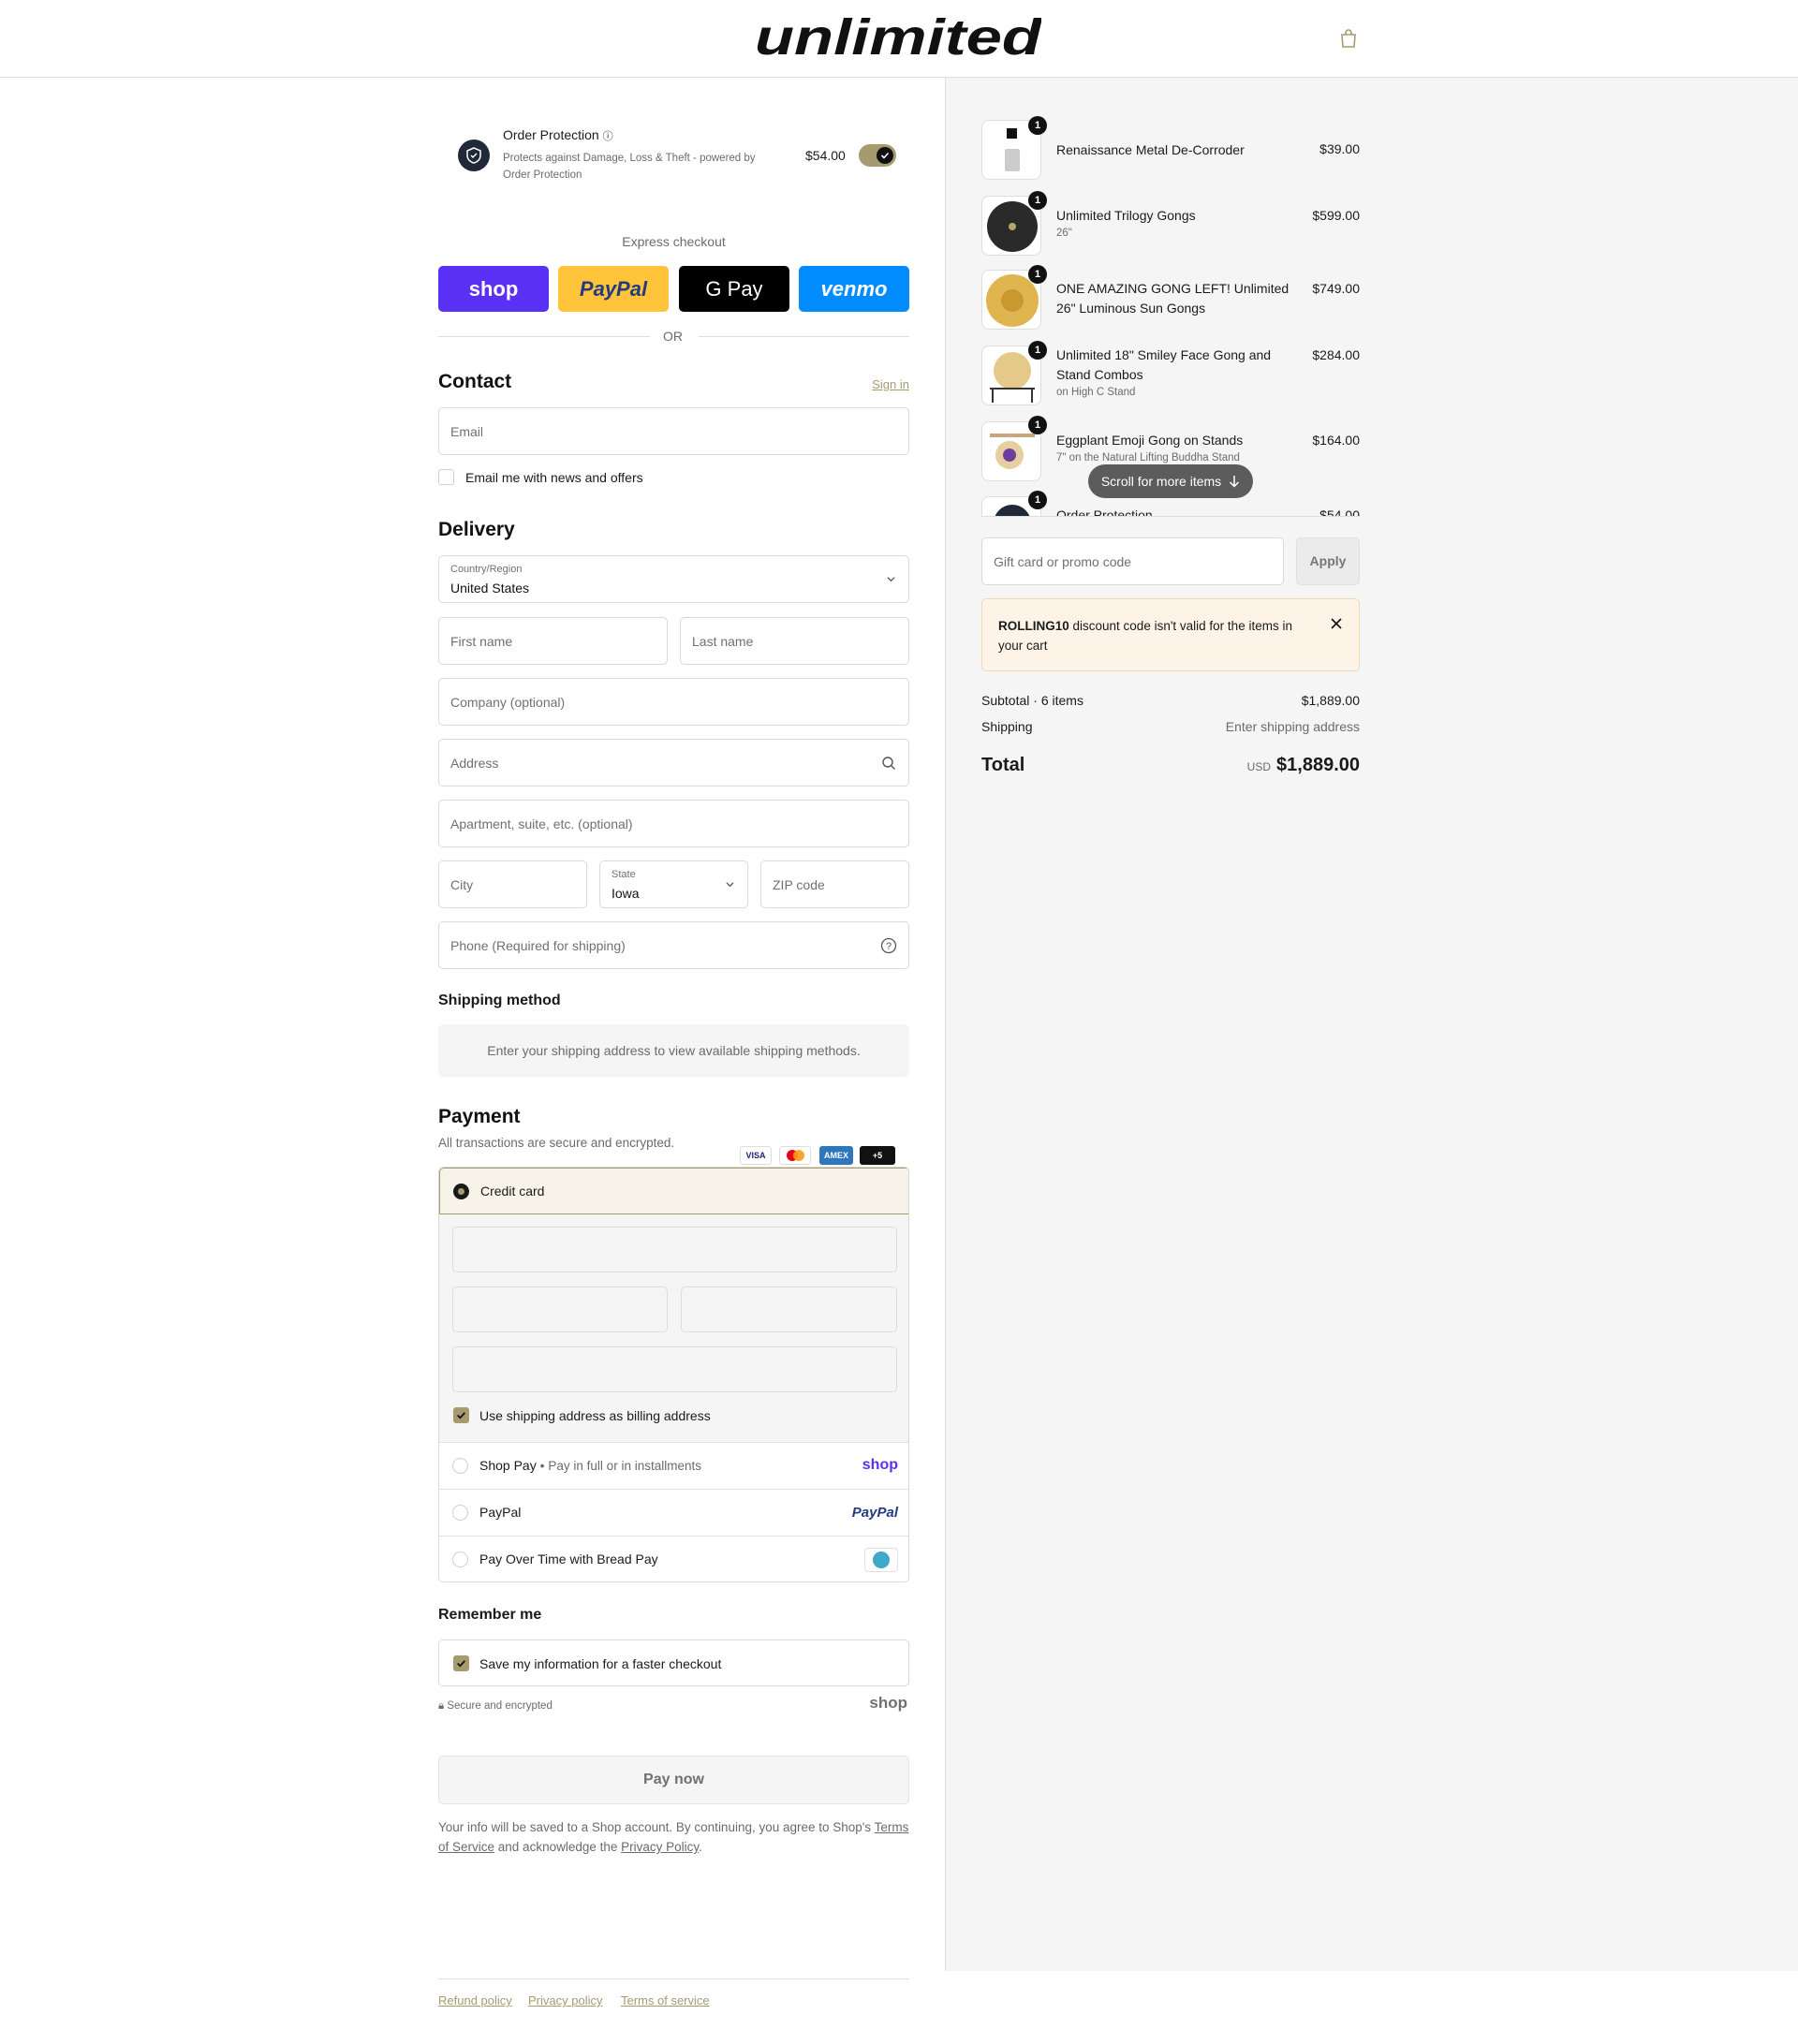 The width and height of the screenshot is (1798, 2044). Describe the element at coordinates (854, 289) in the screenshot. I see `venmo-express-button: venmo` at that location.